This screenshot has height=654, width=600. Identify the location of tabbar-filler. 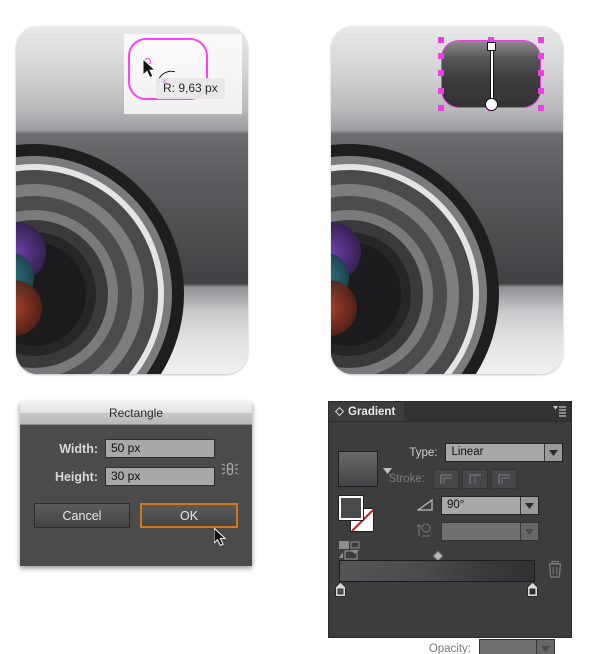
(476, 411).